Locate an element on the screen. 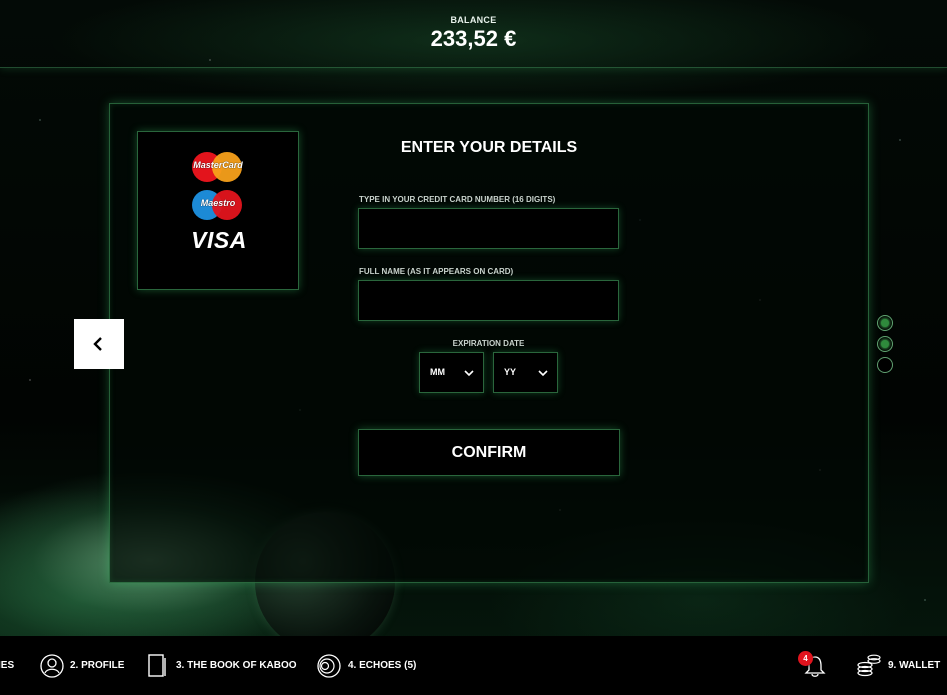 This screenshot has height=695, width=947. confirm-button: CONFIRM is located at coordinates (489, 452).